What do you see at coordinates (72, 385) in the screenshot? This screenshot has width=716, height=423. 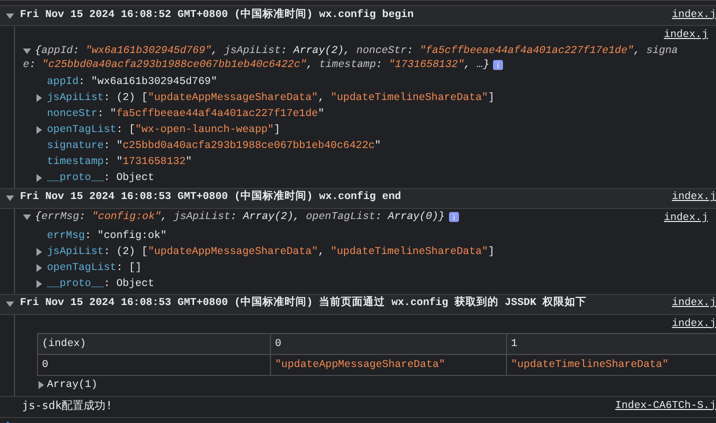 I see `array-label: Array(1)` at bounding box center [72, 385].